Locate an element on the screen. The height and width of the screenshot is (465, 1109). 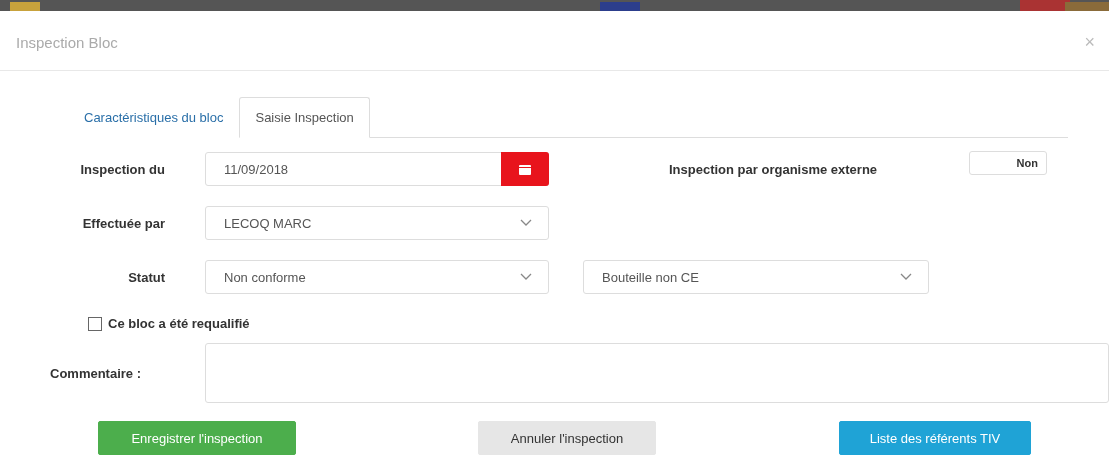
modal-title: Inspection Bloc is located at coordinates (67, 42).